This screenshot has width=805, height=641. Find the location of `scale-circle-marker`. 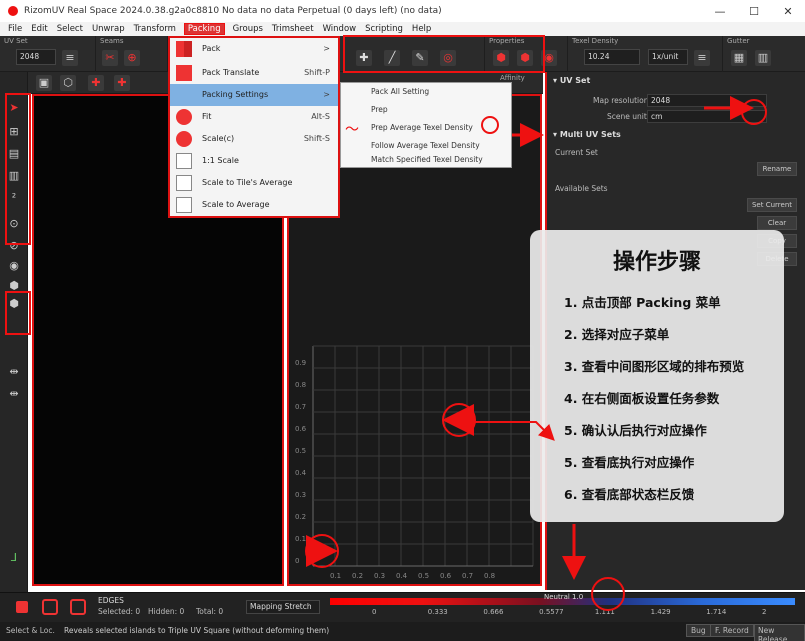

scale-circle-marker is located at coordinates (608, 594).